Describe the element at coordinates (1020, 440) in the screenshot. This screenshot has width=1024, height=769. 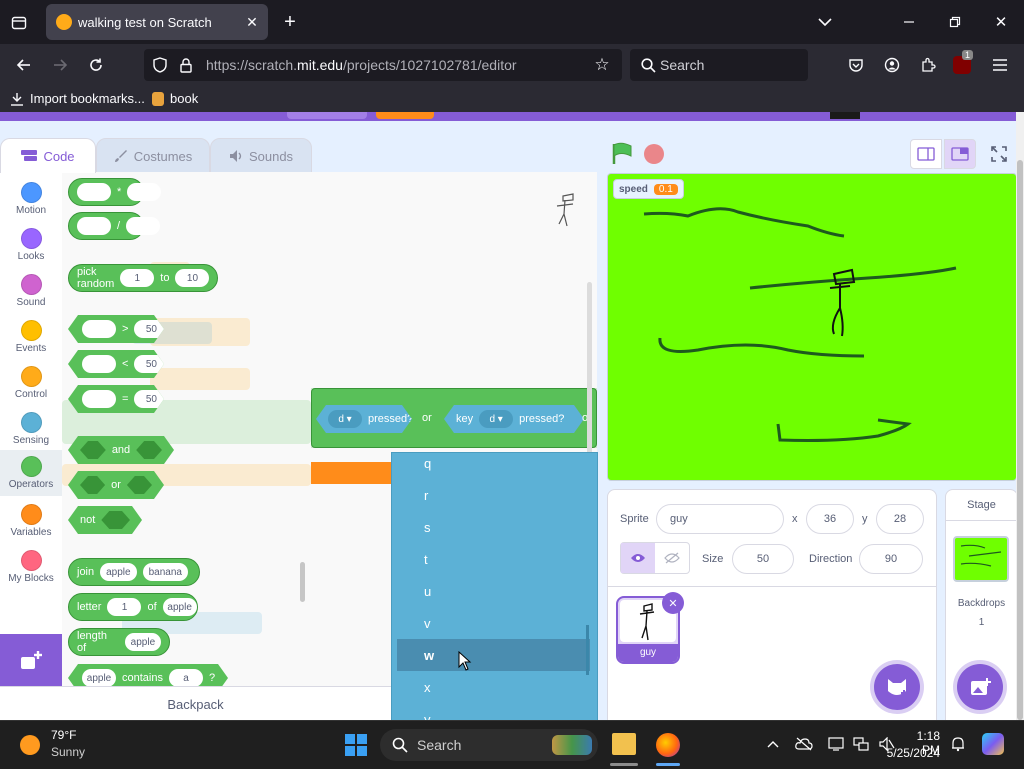
I see `page-scrollbar-thumb` at that location.